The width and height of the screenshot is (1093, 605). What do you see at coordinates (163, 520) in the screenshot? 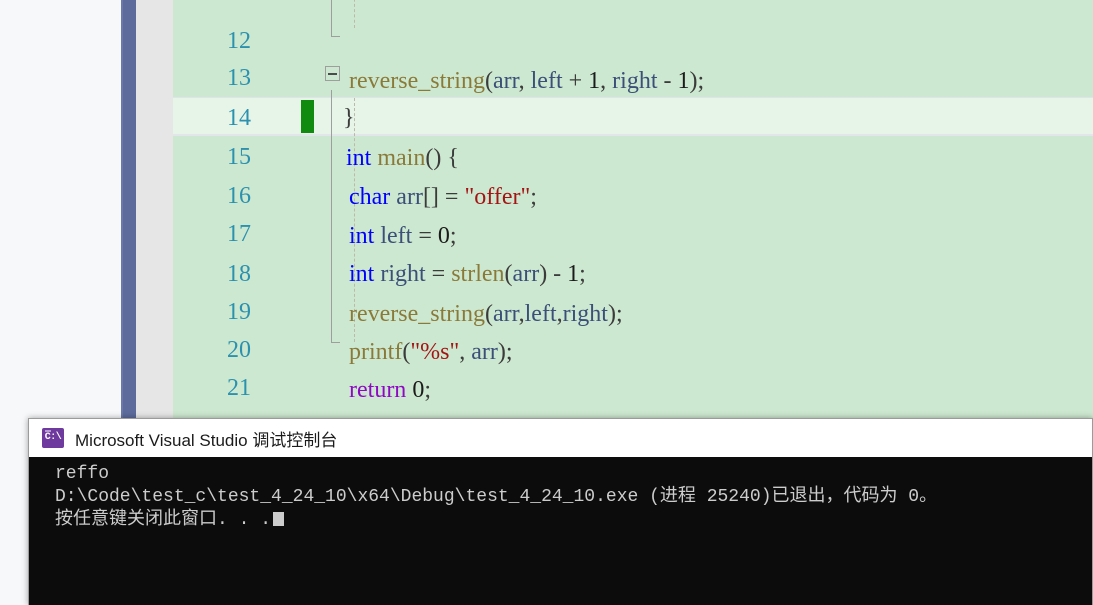
I see `console-output-text: 按任意键关闭此窗口. . .` at bounding box center [163, 520].